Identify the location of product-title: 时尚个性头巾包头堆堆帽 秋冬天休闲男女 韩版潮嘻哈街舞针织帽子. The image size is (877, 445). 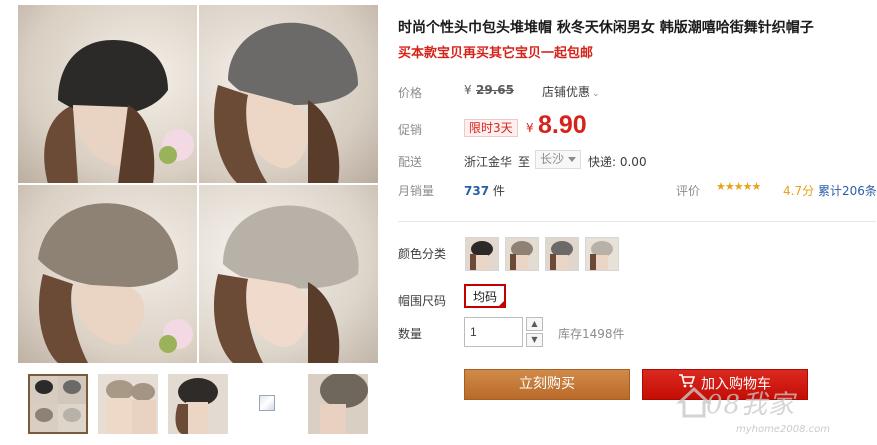
(606, 28).